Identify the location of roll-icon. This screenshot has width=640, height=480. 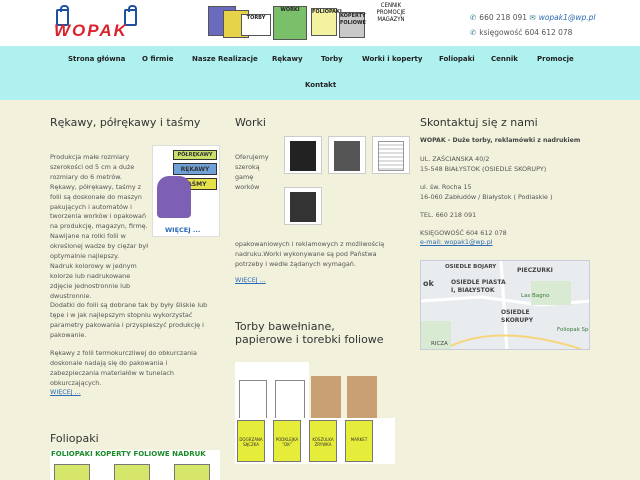
(174, 197).